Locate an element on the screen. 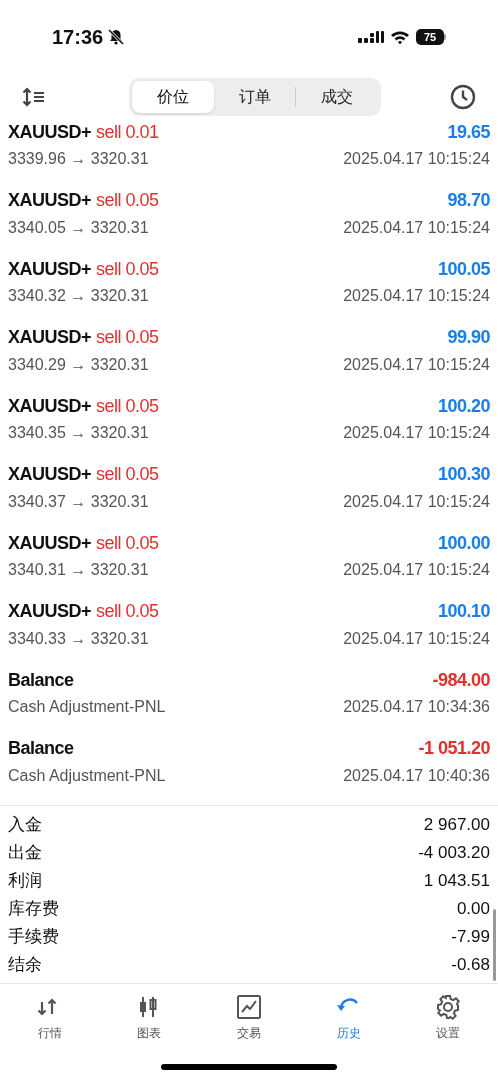 The height and width of the screenshot is (1080, 498). timestamp: 2025.04.17 10:34:36 is located at coordinates (416, 707).